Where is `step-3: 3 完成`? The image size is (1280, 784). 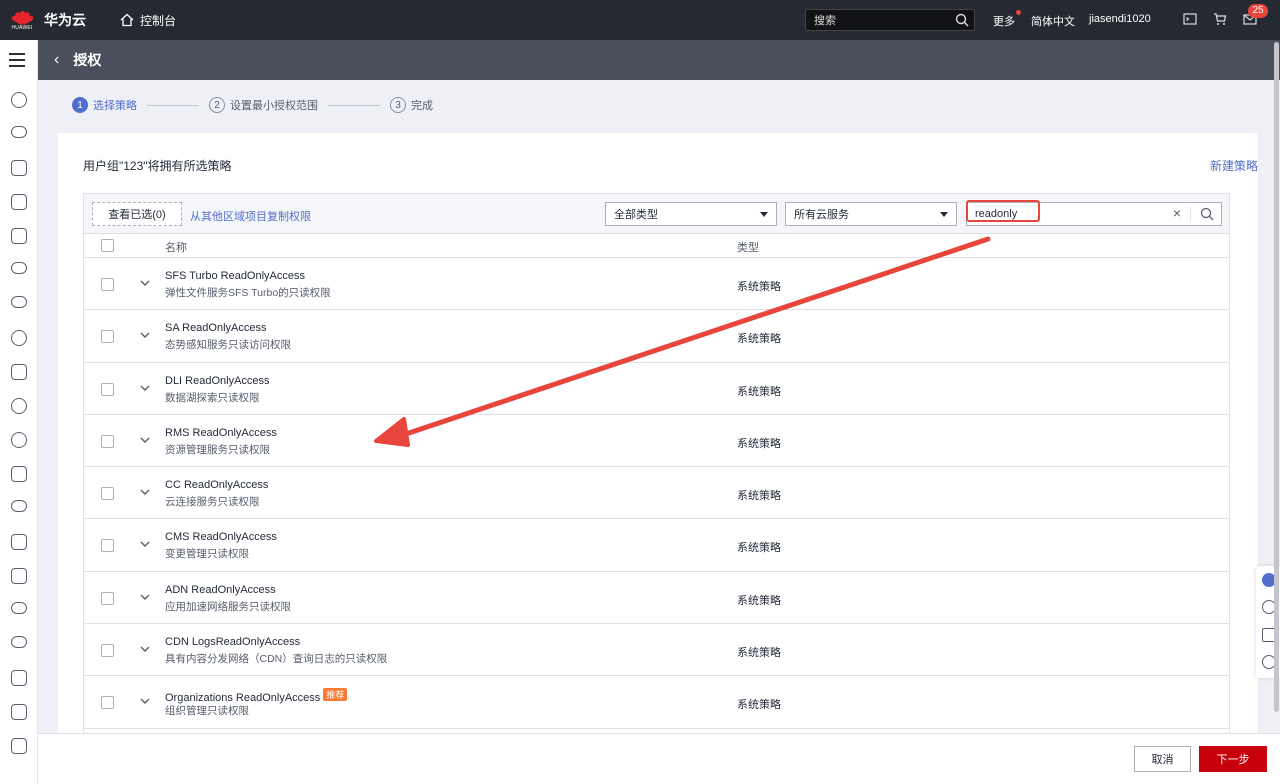 step-3: 3 完成 is located at coordinates (411, 105).